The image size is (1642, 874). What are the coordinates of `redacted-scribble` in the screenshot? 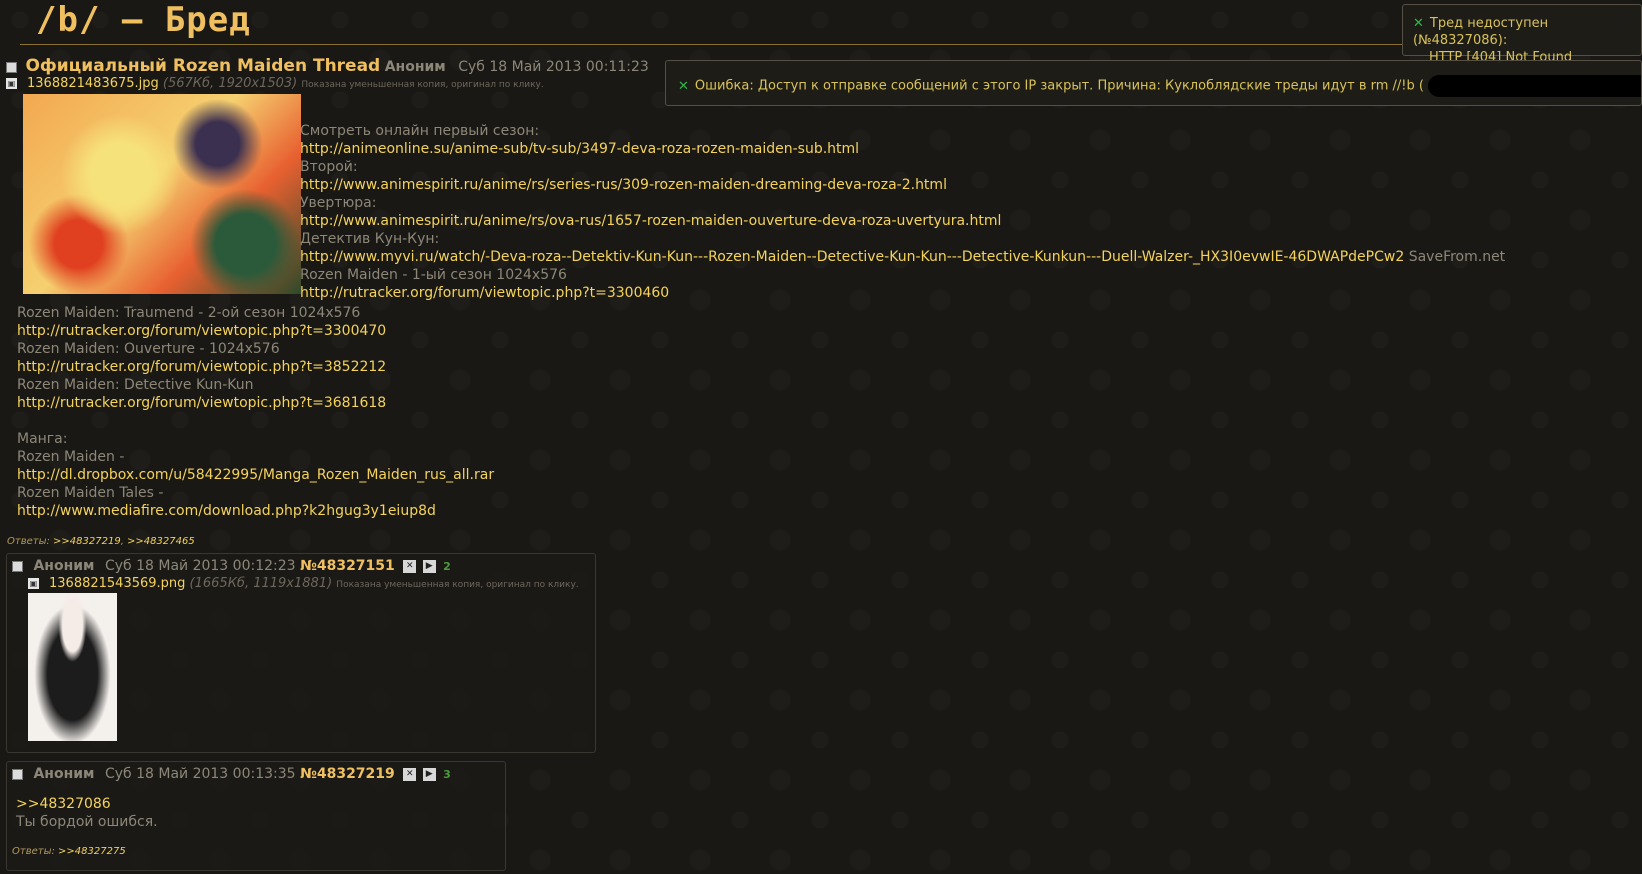 It's located at (1534, 86).